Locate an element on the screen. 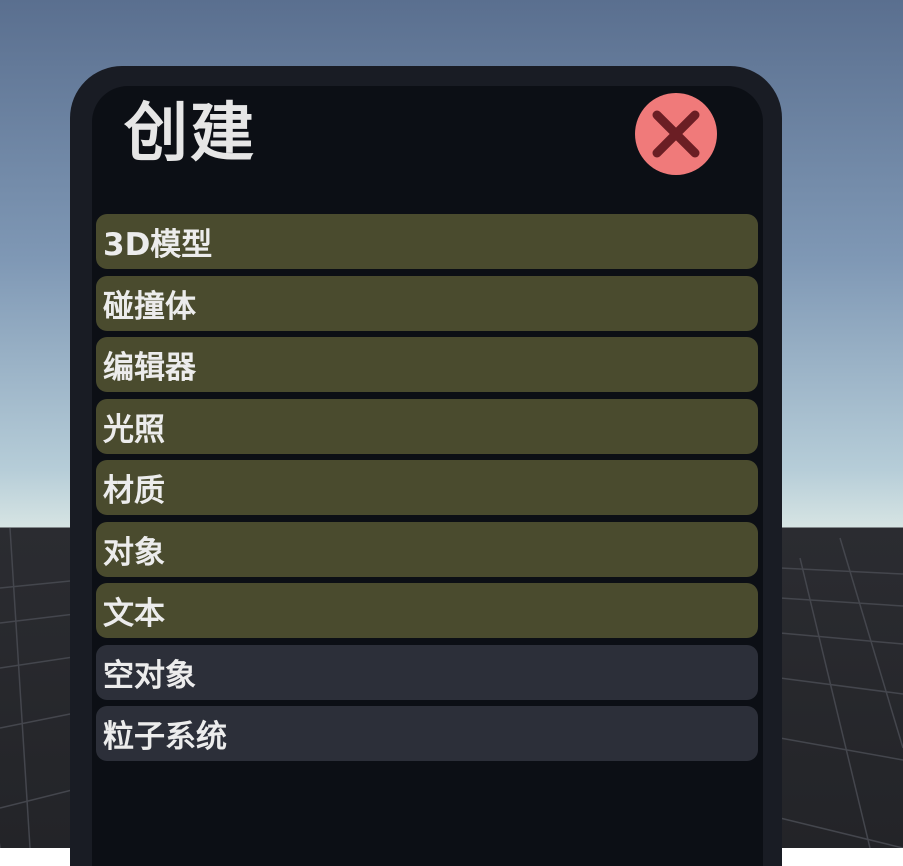 This screenshot has width=903, height=866. menu-item-collider: 碰撞体 is located at coordinates (427, 303).